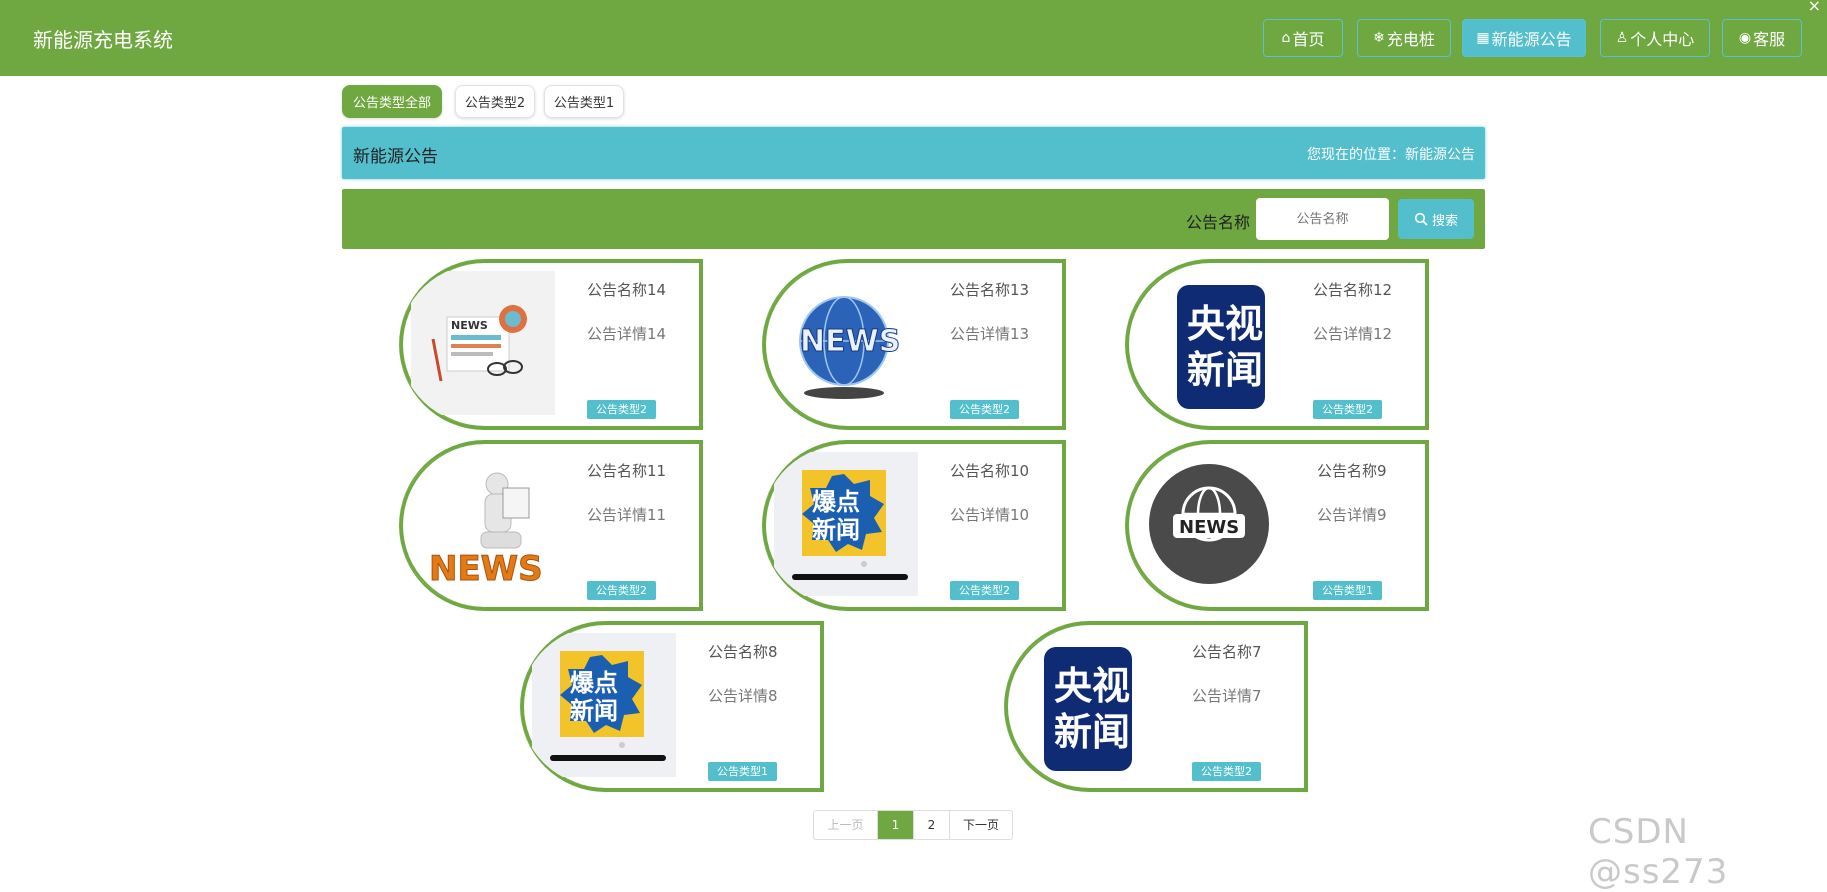 The width and height of the screenshot is (1827, 892). Describe the element at coordinates (1391, 155) in the screenshot. I see `breadcrumb: 您现在的位置：新能源公告` at that location.